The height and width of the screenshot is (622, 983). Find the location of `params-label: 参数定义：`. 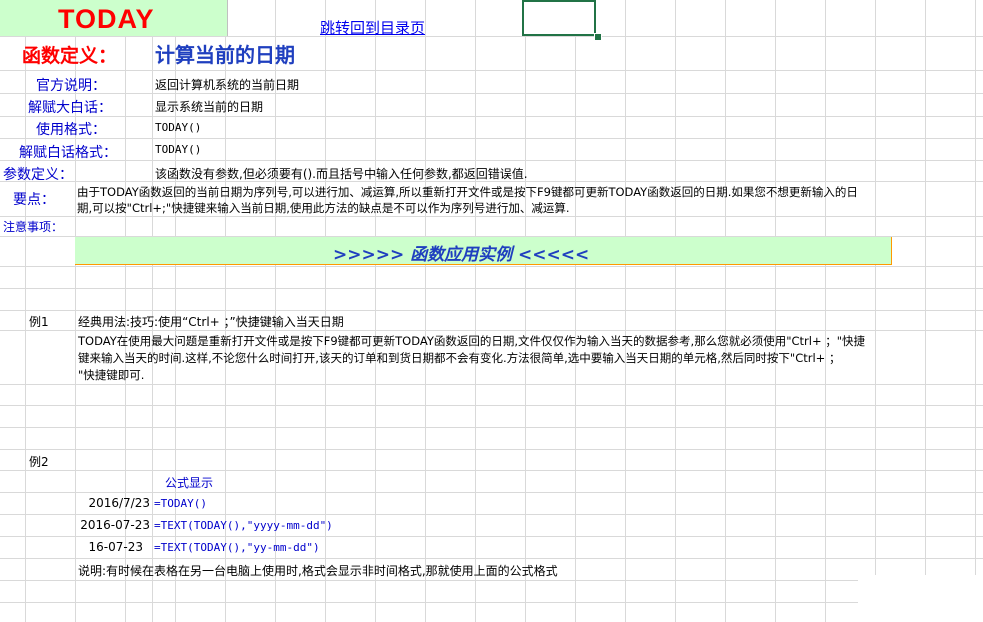

params-label: 参数定义： is located at coordinates (38, 175).